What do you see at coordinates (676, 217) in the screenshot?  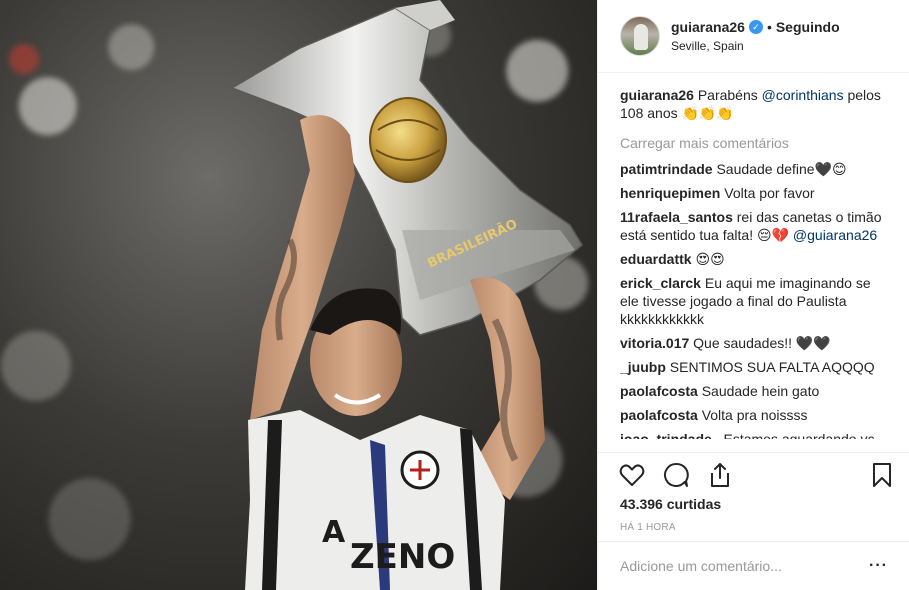 I see `comment-username: 11rafaela_santos` at bounding box center [676, 217].